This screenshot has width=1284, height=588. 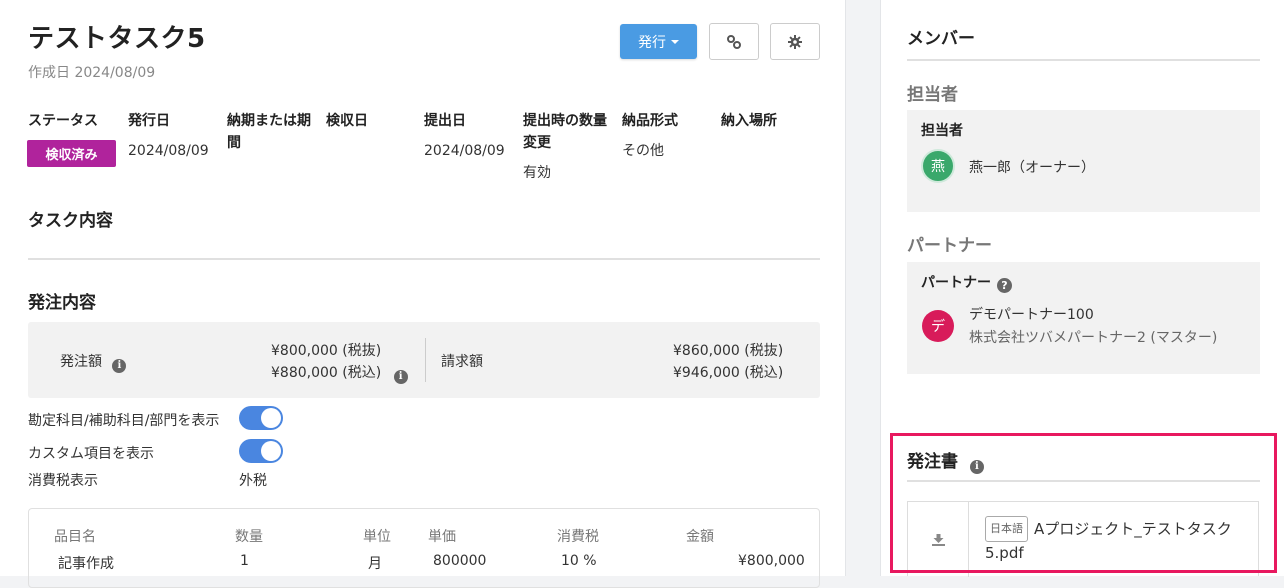 I want to click on assignee-name: 燕一郎（オーナー）, so click(x=1032, y=167).